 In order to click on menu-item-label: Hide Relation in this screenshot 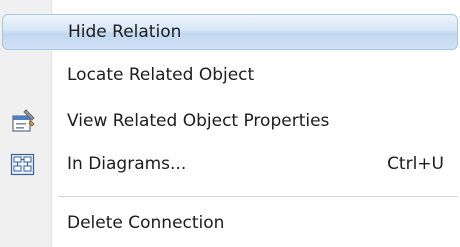, I will do `click(125, 32)`.